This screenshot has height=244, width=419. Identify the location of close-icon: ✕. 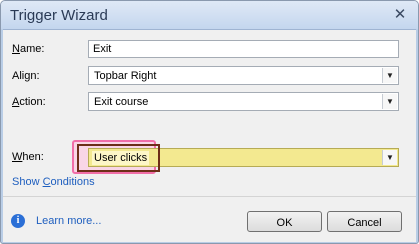
(400, 15).